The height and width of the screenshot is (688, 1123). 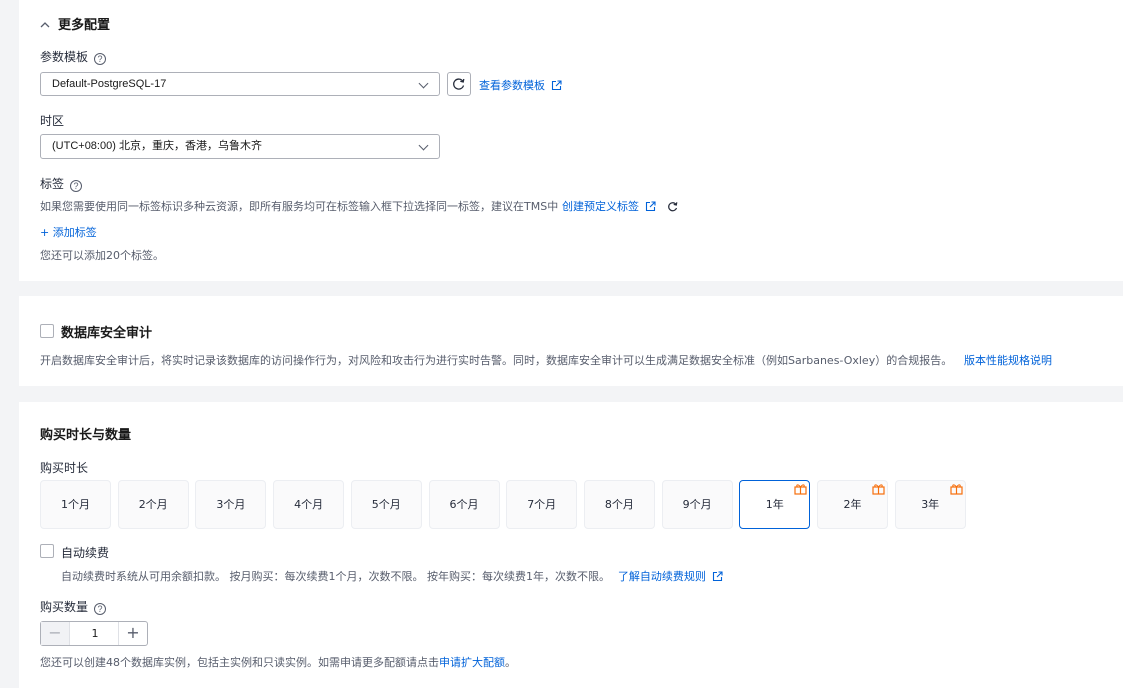 I want to click on param-template-refresh-button, so click(x=459, y=84).